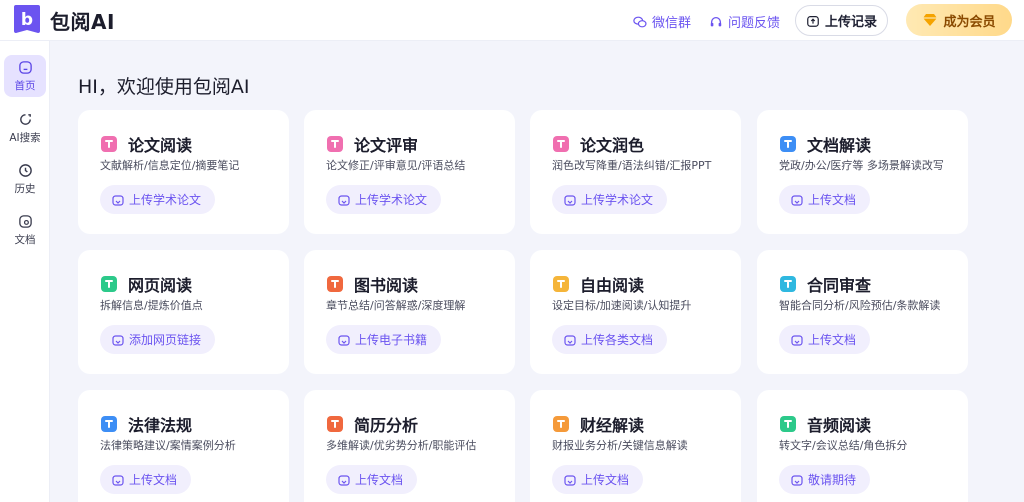  Describe the element at coordinates (151, 305) in the screenshot. I see `card-description: 拆解信息/提炼价值点` at that location.